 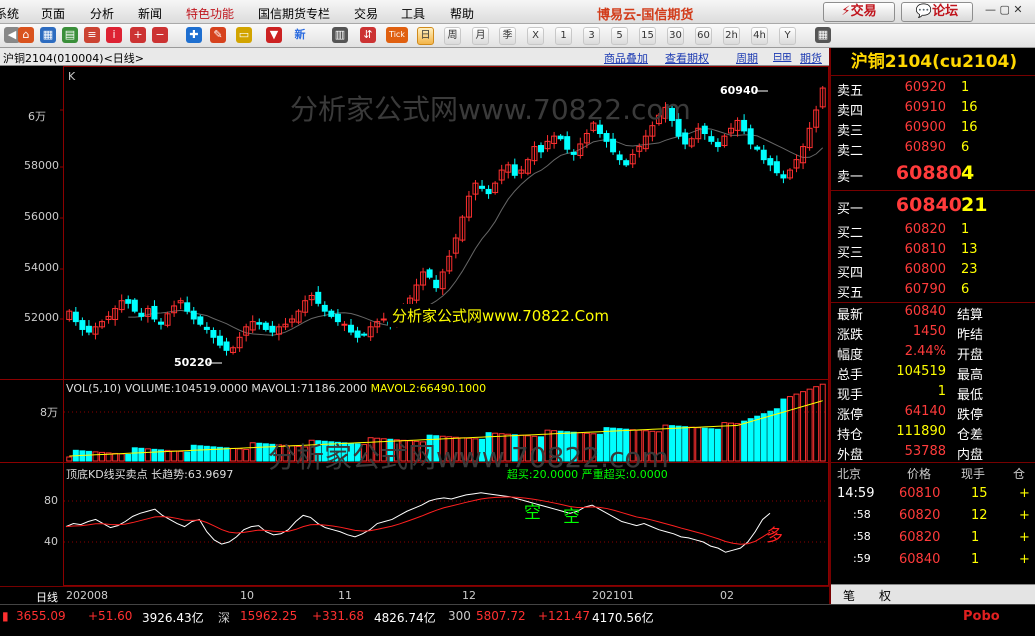 I want to click on tick-row: :59 60840 1 +, so click(x=933, y=563).